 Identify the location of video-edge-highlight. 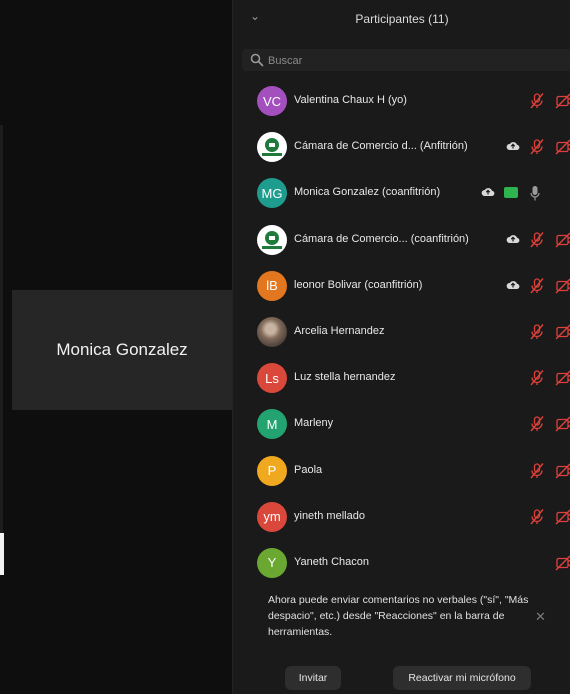
(2, 554).